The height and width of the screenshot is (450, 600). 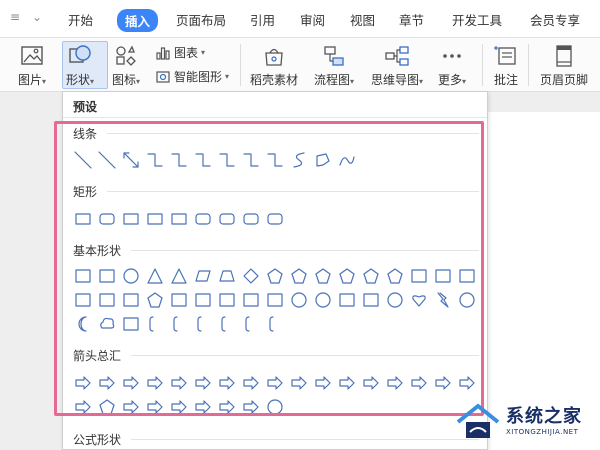 What do you see at coordinates (395, 276) in the screenshot?
I see `dodecagon-icon` at bounding box center [395, 276].